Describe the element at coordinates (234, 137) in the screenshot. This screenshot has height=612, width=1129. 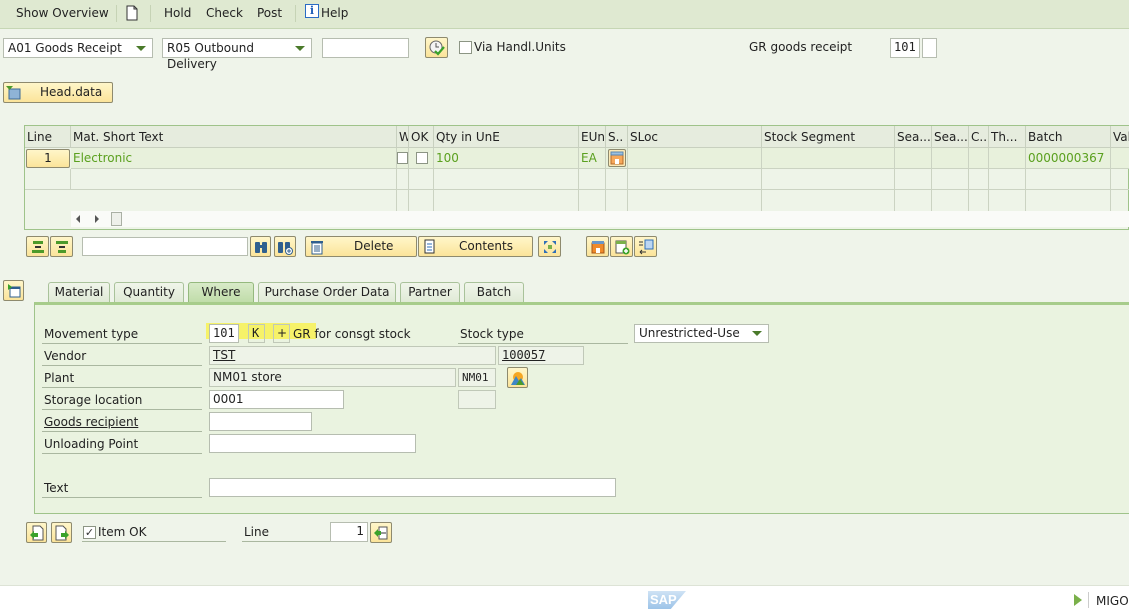
I see `column-header-mat-short-text: Mat. Short Text` at that location.